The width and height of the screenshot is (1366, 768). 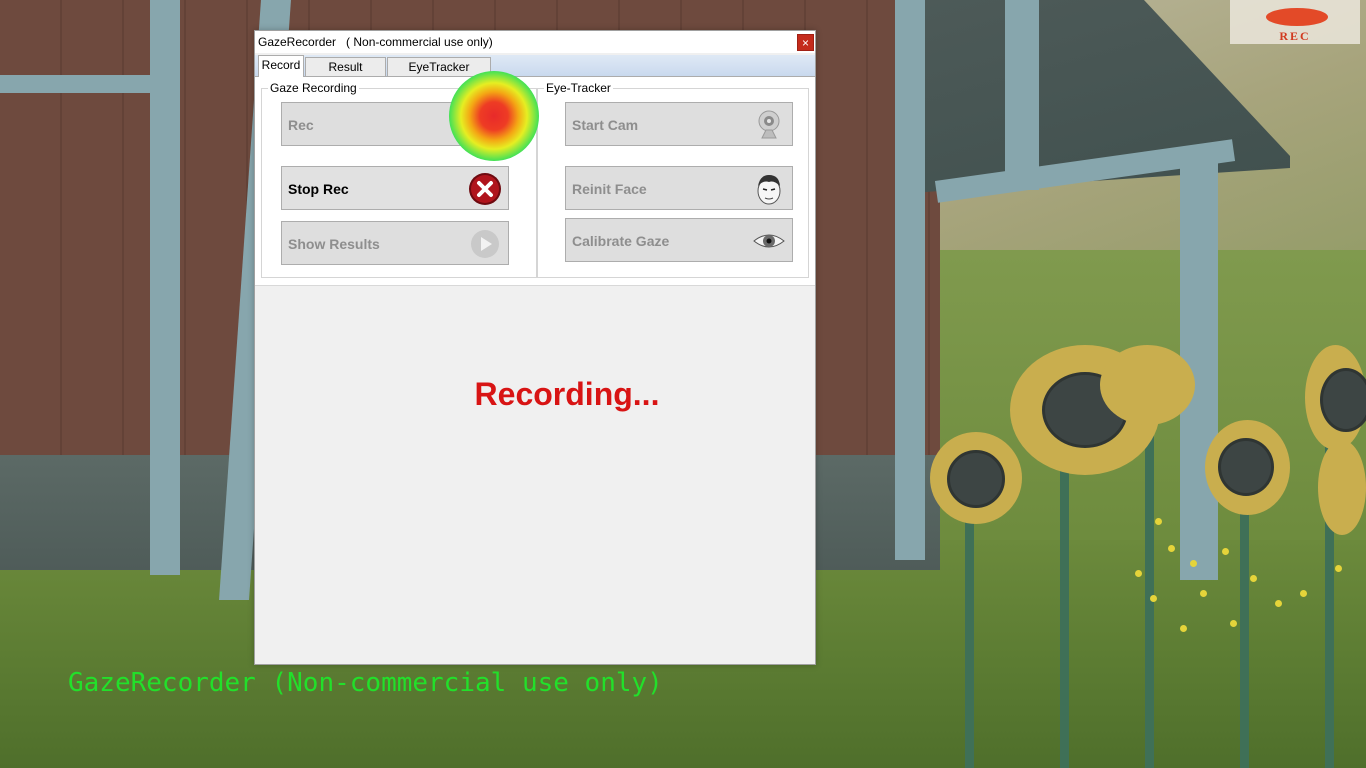 What do you see at coordinates (1297, 17) in the screenshot?
I see `record-dot-icon` at bounding box center [1297, 17].